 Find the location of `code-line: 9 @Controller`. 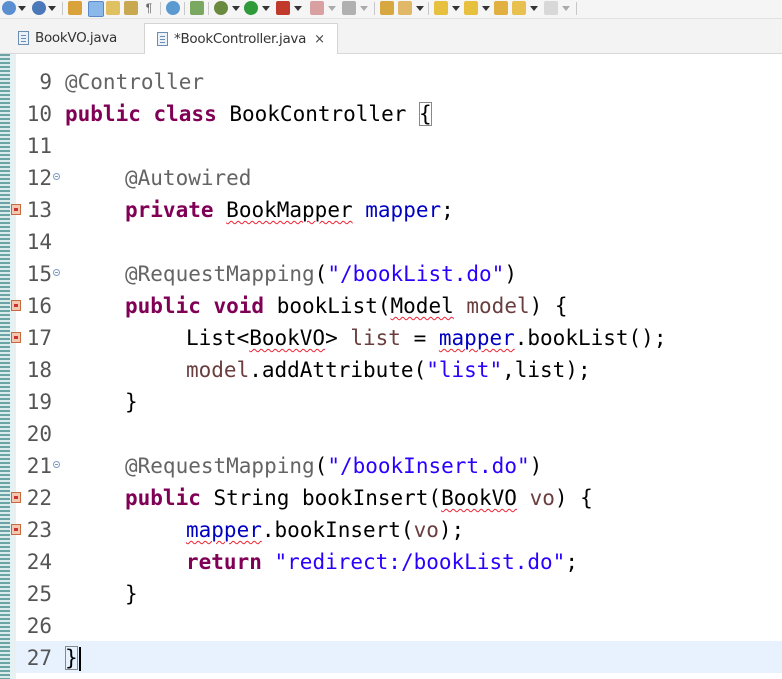

code-line: 9 @Controller is located at coordinates (391, 82).